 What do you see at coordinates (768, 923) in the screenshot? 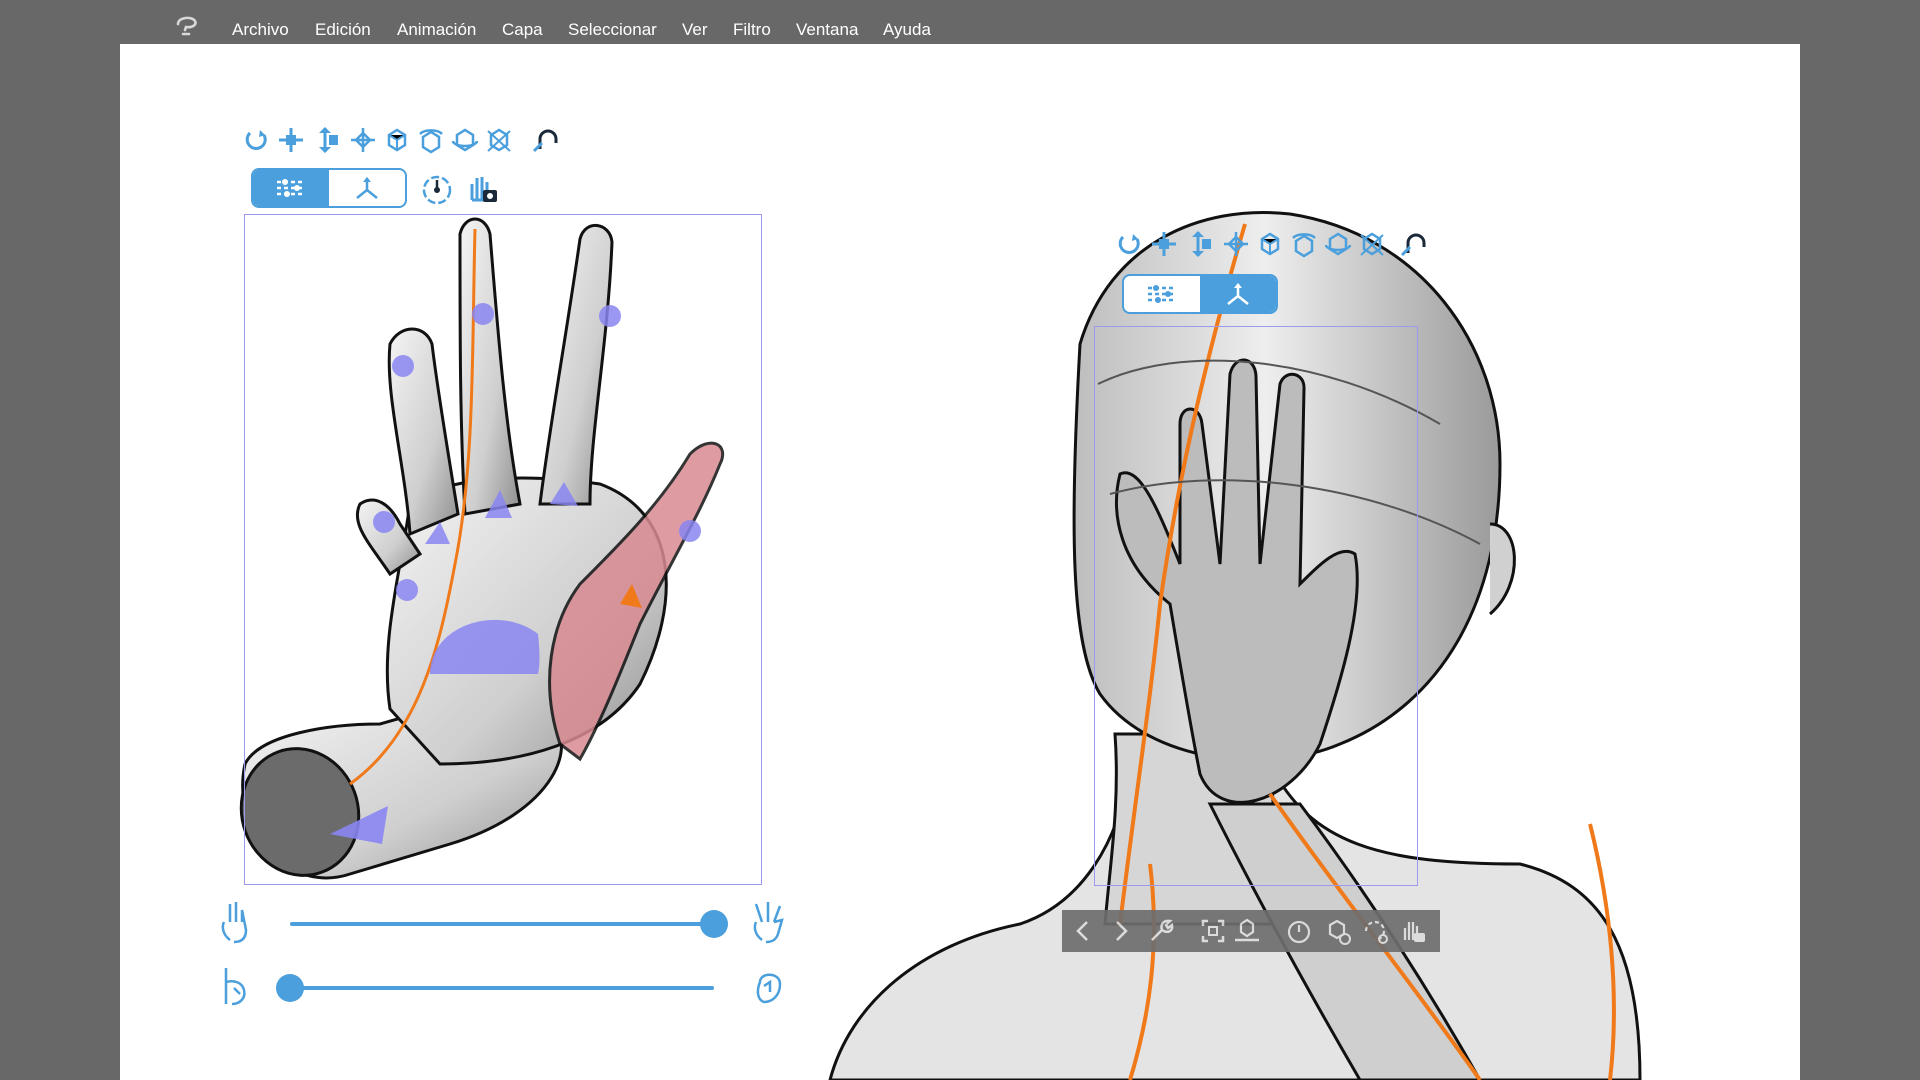
I see `hand-spread-fingers-icon` at bounding box center [768, 923].